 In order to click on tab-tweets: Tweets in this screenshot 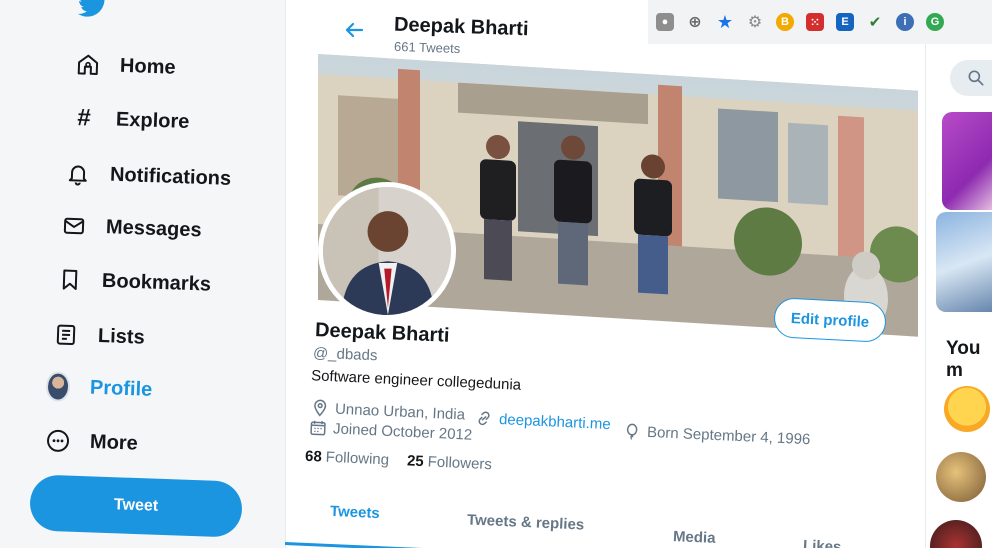, I will do `click(355, 512)`.